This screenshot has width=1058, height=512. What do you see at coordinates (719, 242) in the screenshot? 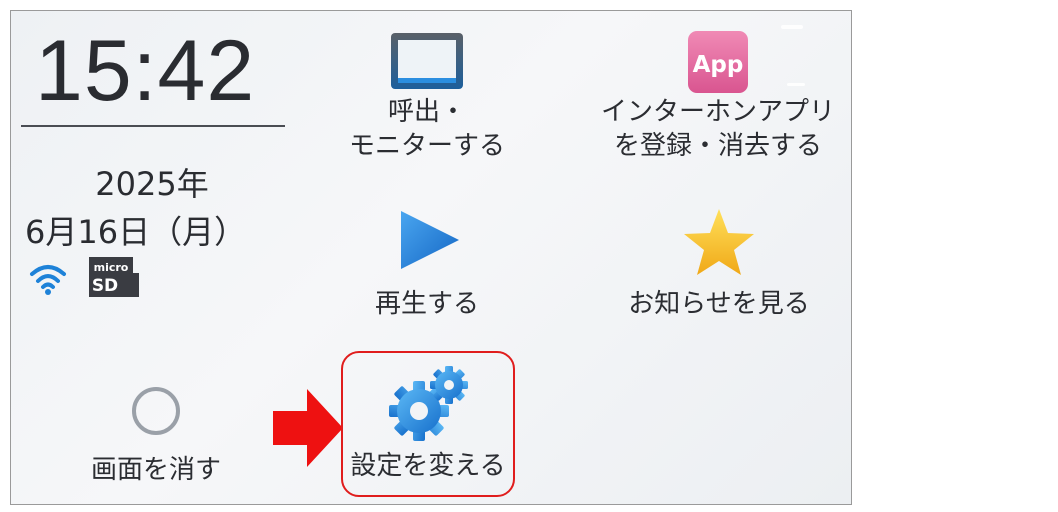
I see `star-icon` at bounding box center [719, 242].